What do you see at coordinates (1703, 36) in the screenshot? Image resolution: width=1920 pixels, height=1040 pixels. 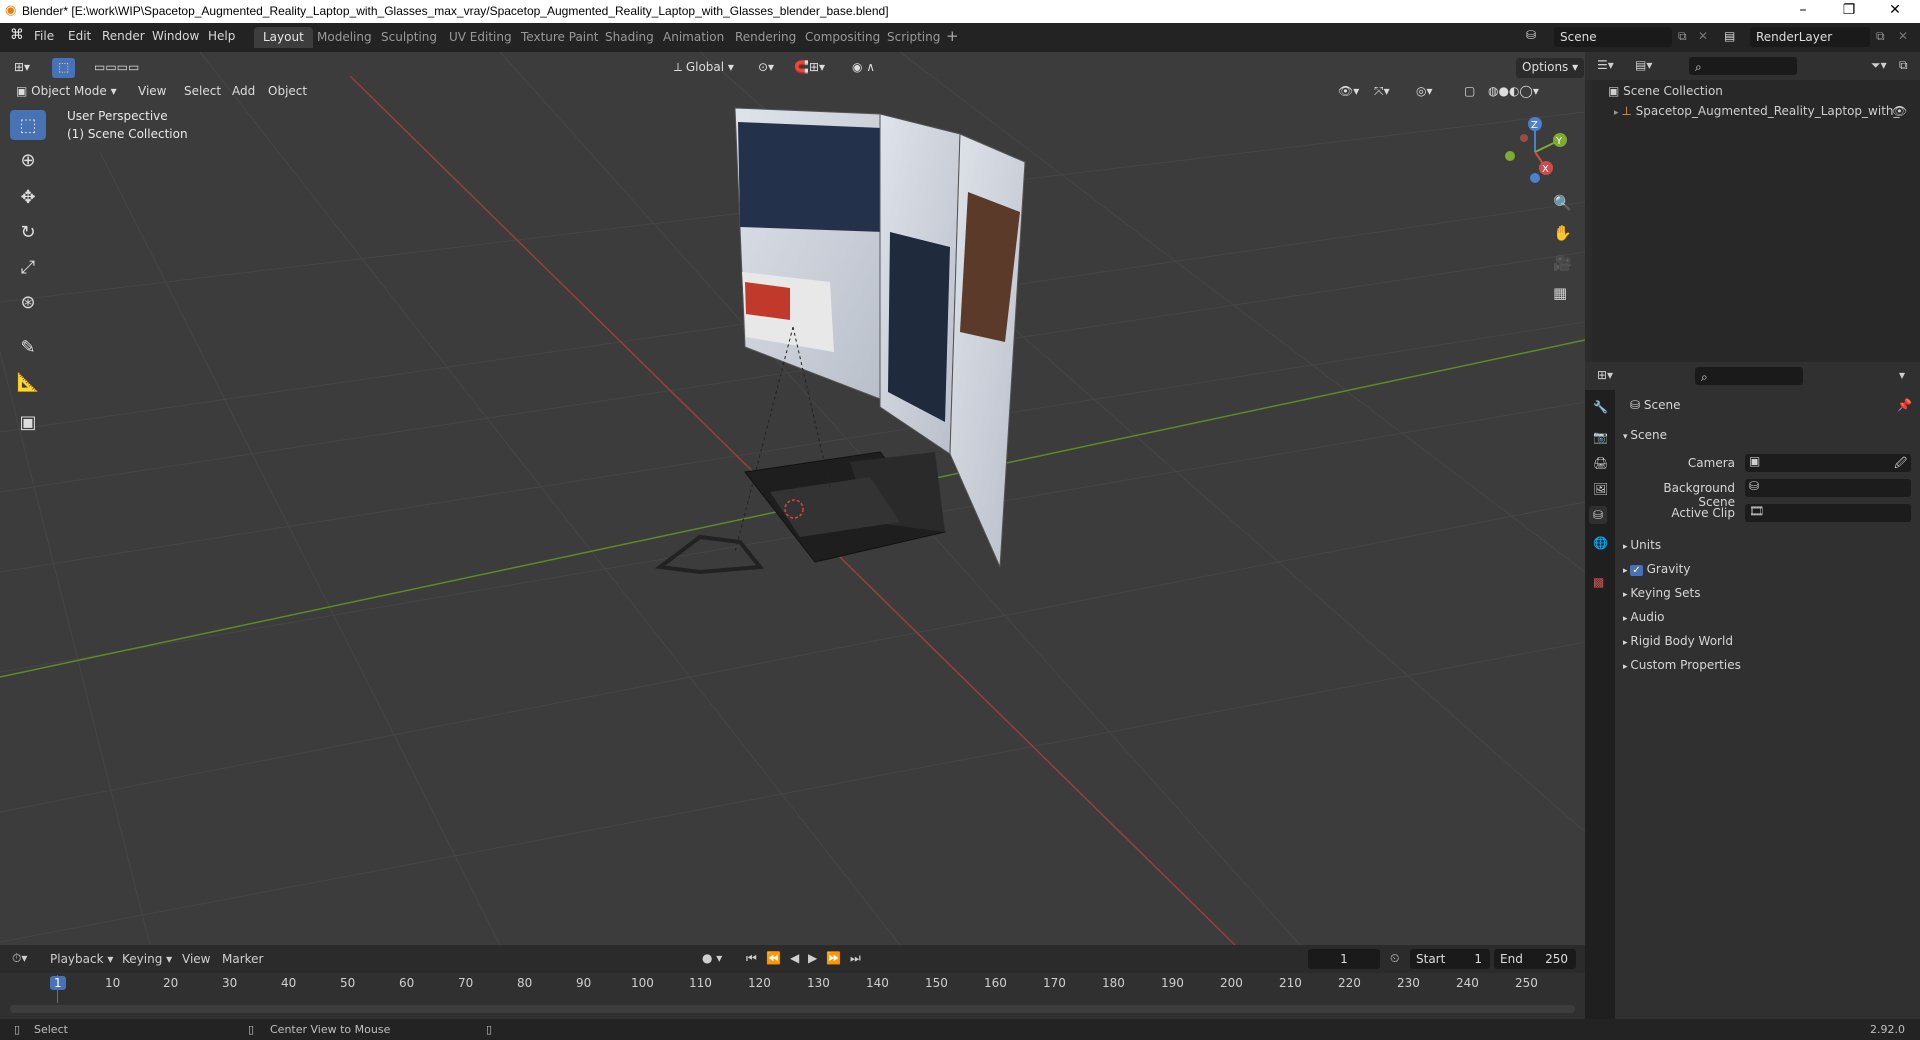 I see `delete-scene-icon: ✕` at bounding box center [1703, 36].